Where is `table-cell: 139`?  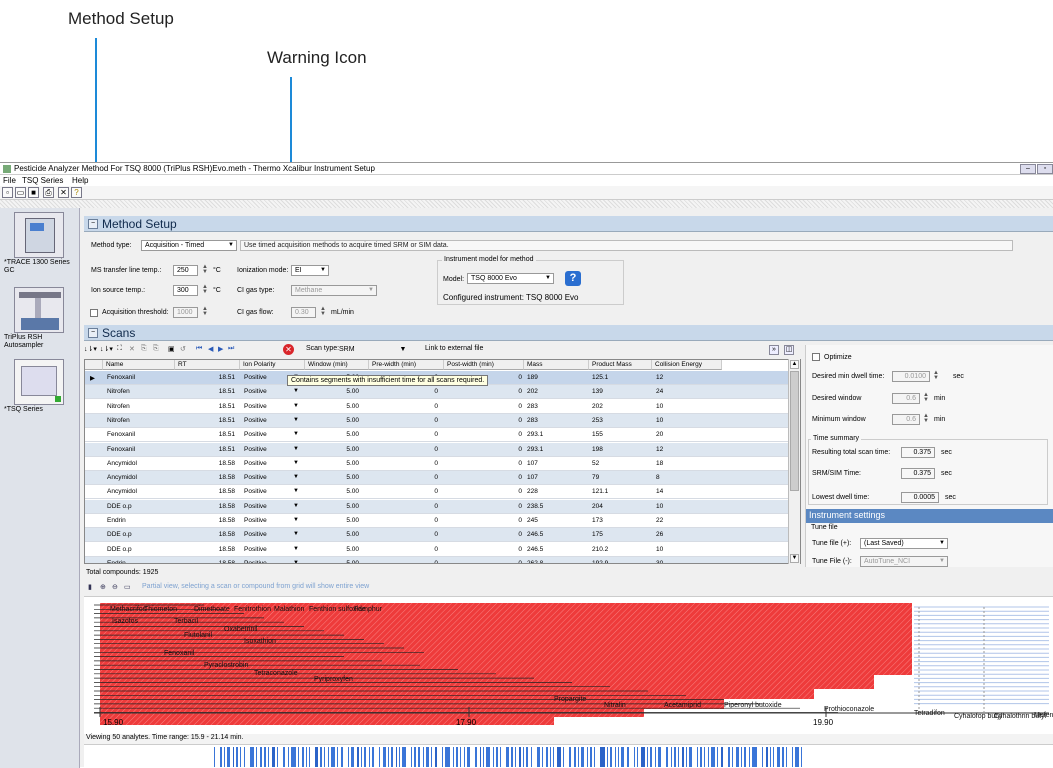 table-cell: 139 is located at coordinates (597, 391).